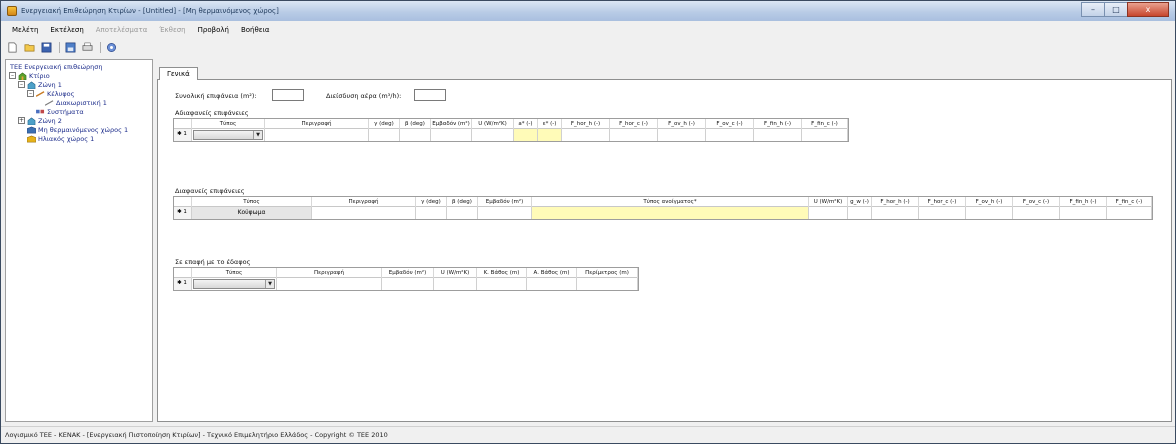 The image size is (1176, 444). Describe the element at coordinates (31, 138) in the screenshot. I see `solar-space-icon` at that location.